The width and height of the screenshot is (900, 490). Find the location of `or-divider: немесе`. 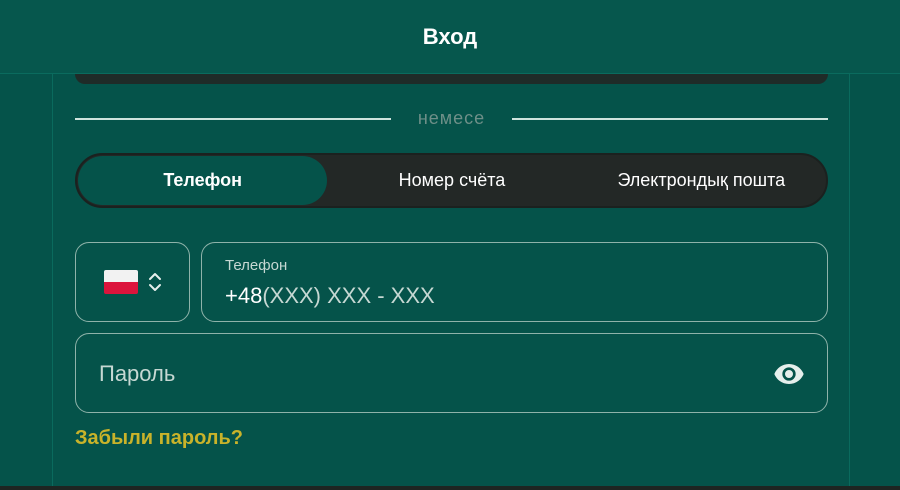

or-divider: немесе is located at coordinates (451, 119).